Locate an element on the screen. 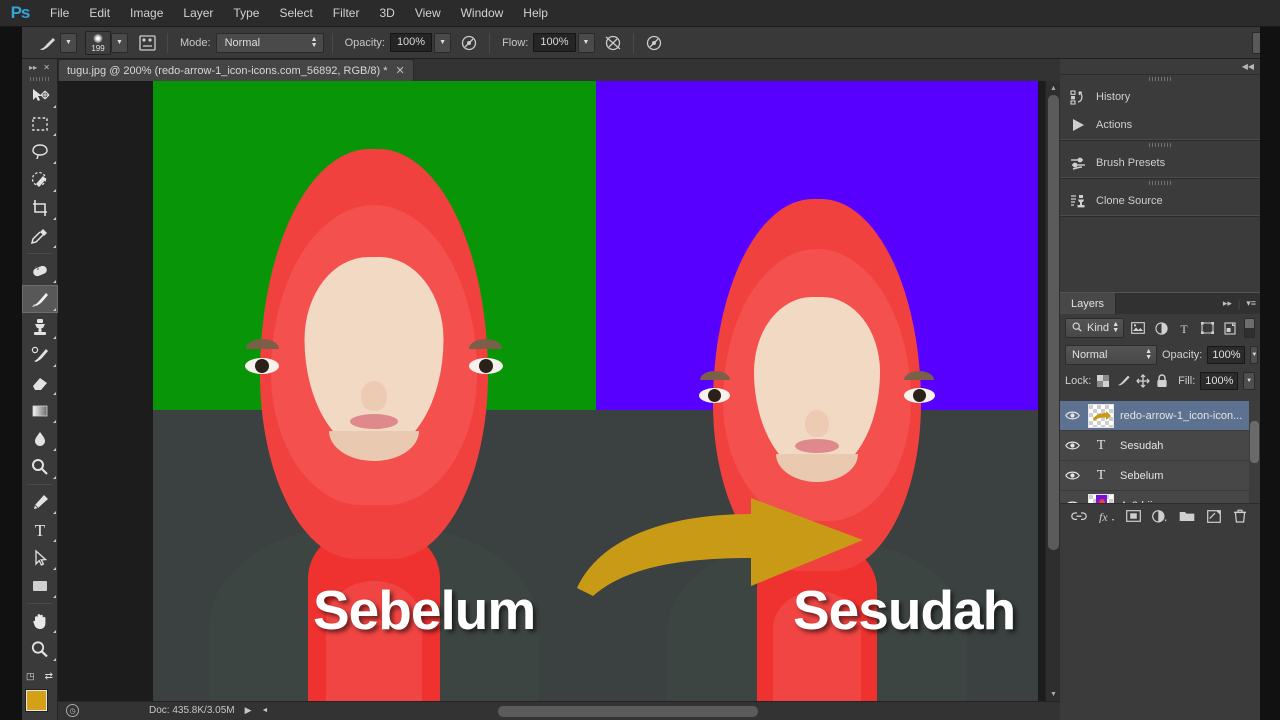  vertical-scroll-thumb is located at coordinates (1053, 322).